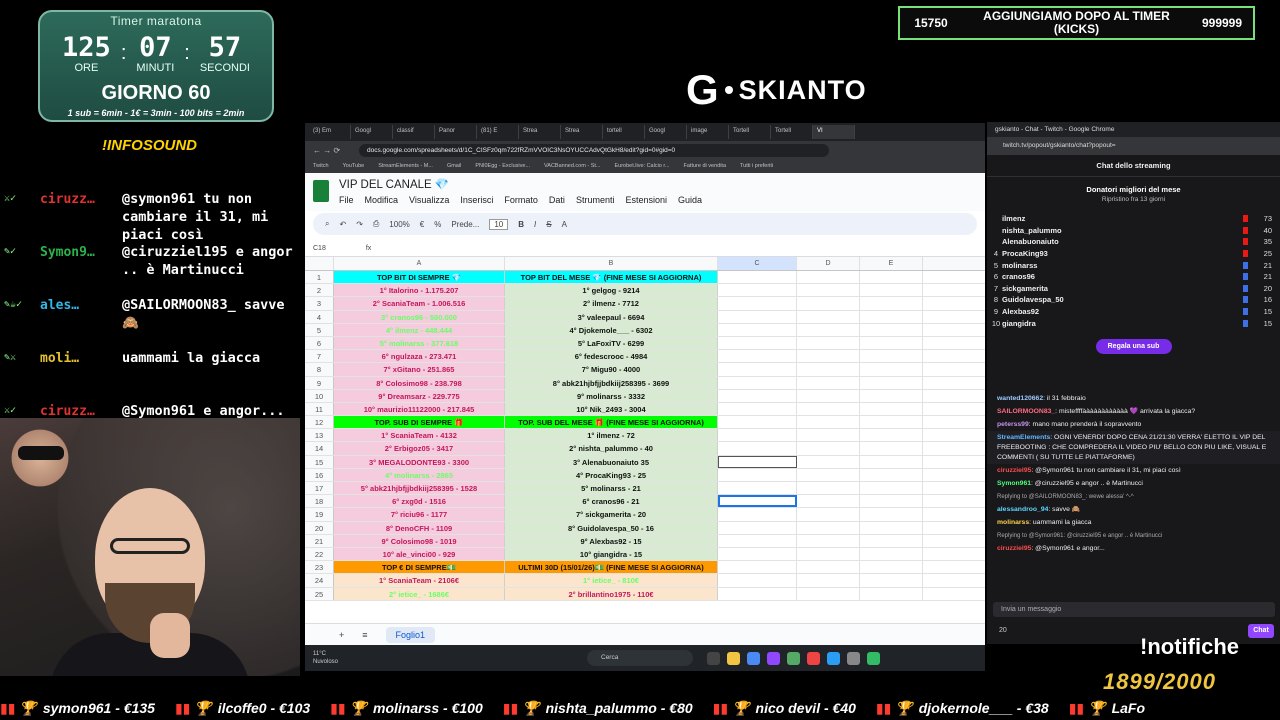  Describe the element at coordinates (708, 132) in the screenshot. I see `browser-tab: image` at that location.